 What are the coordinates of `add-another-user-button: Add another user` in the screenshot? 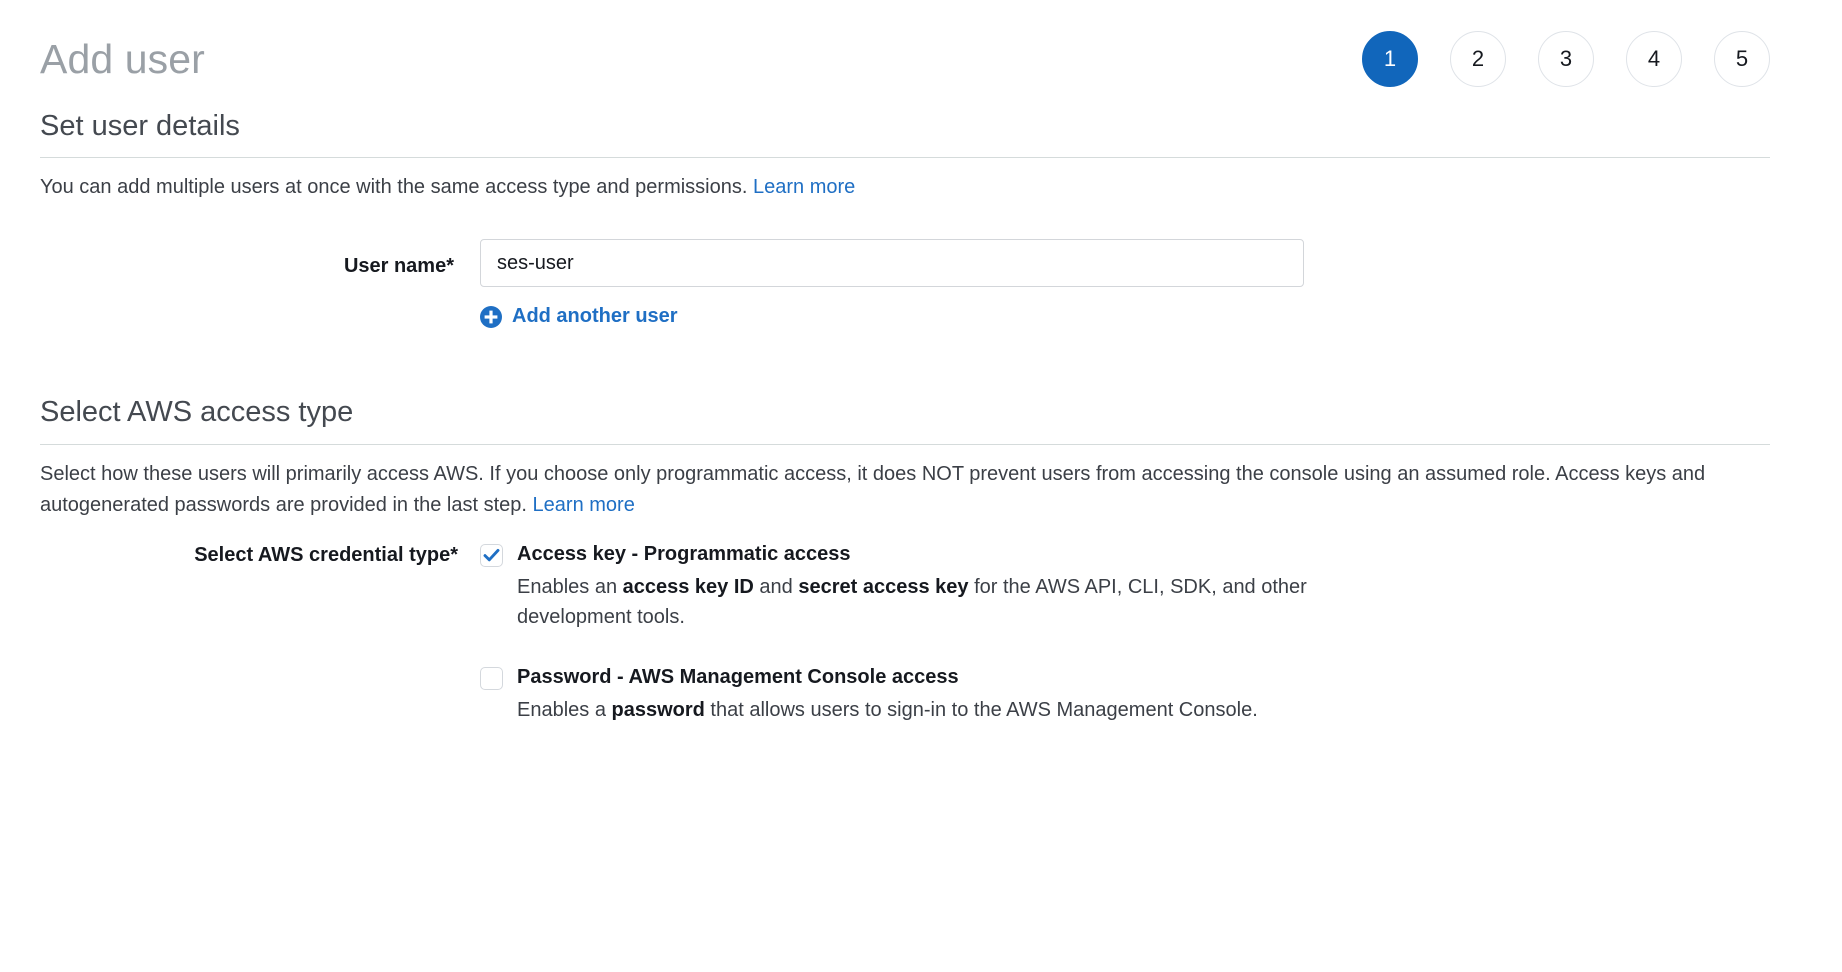 It's located at (579, 316).